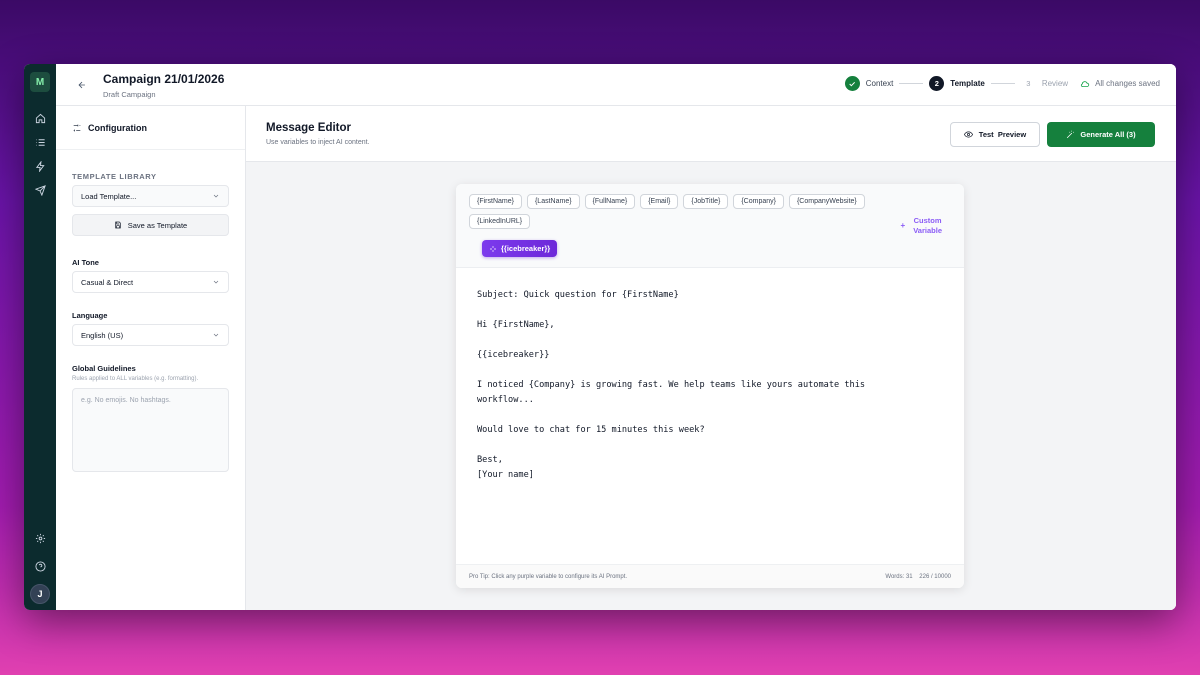 Image resolution: width=1200 pixels, height=675 pixels. I want to click on ai-variable-chip: {{icebreaker}}, so click(520, 248).